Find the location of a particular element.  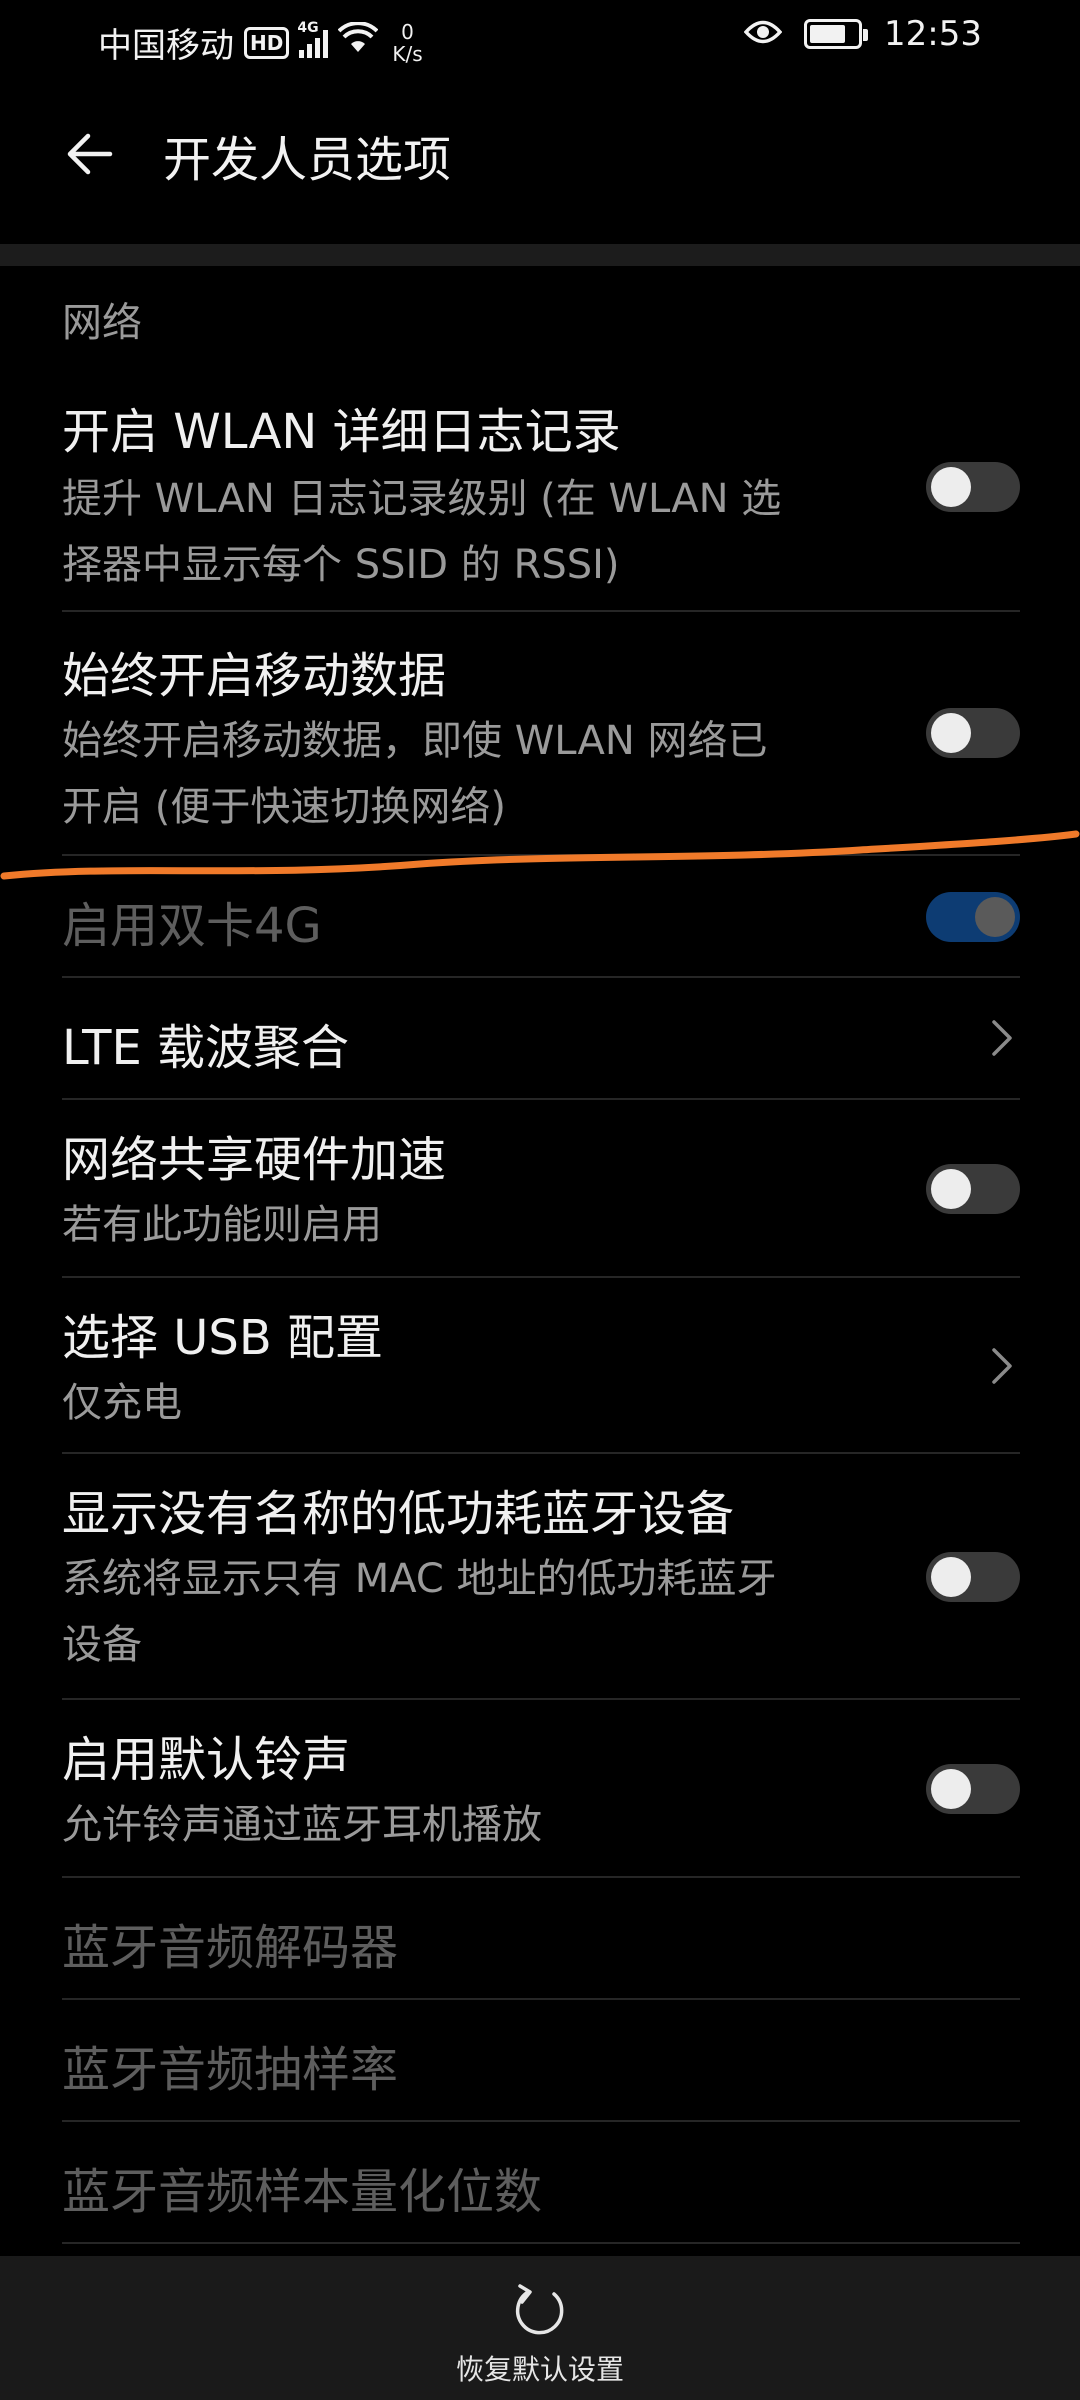

bottom-bar: 恢复默认设置 is located at coordinates (540, 2328).